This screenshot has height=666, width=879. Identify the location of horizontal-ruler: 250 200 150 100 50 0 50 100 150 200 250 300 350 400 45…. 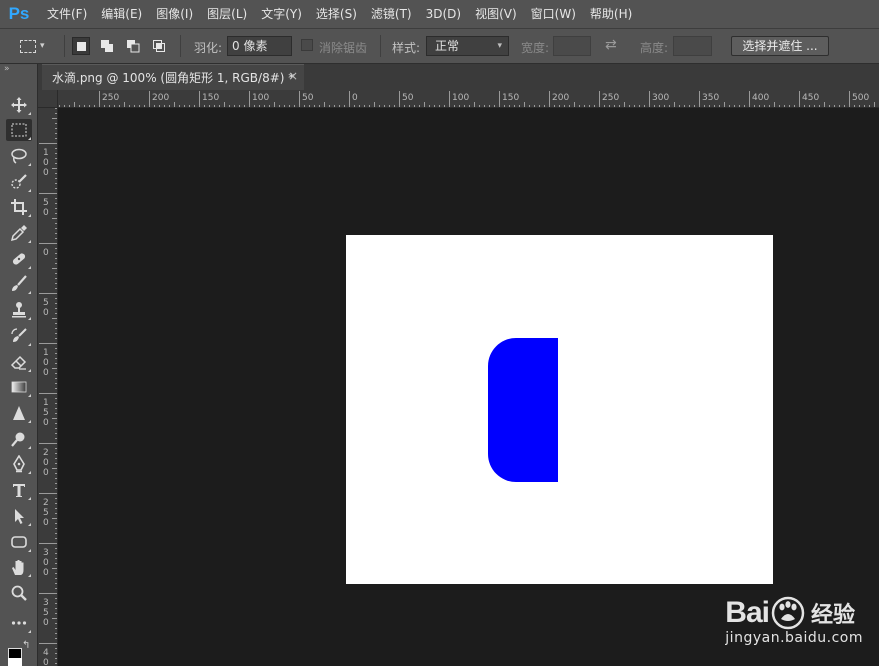
(468, 99).